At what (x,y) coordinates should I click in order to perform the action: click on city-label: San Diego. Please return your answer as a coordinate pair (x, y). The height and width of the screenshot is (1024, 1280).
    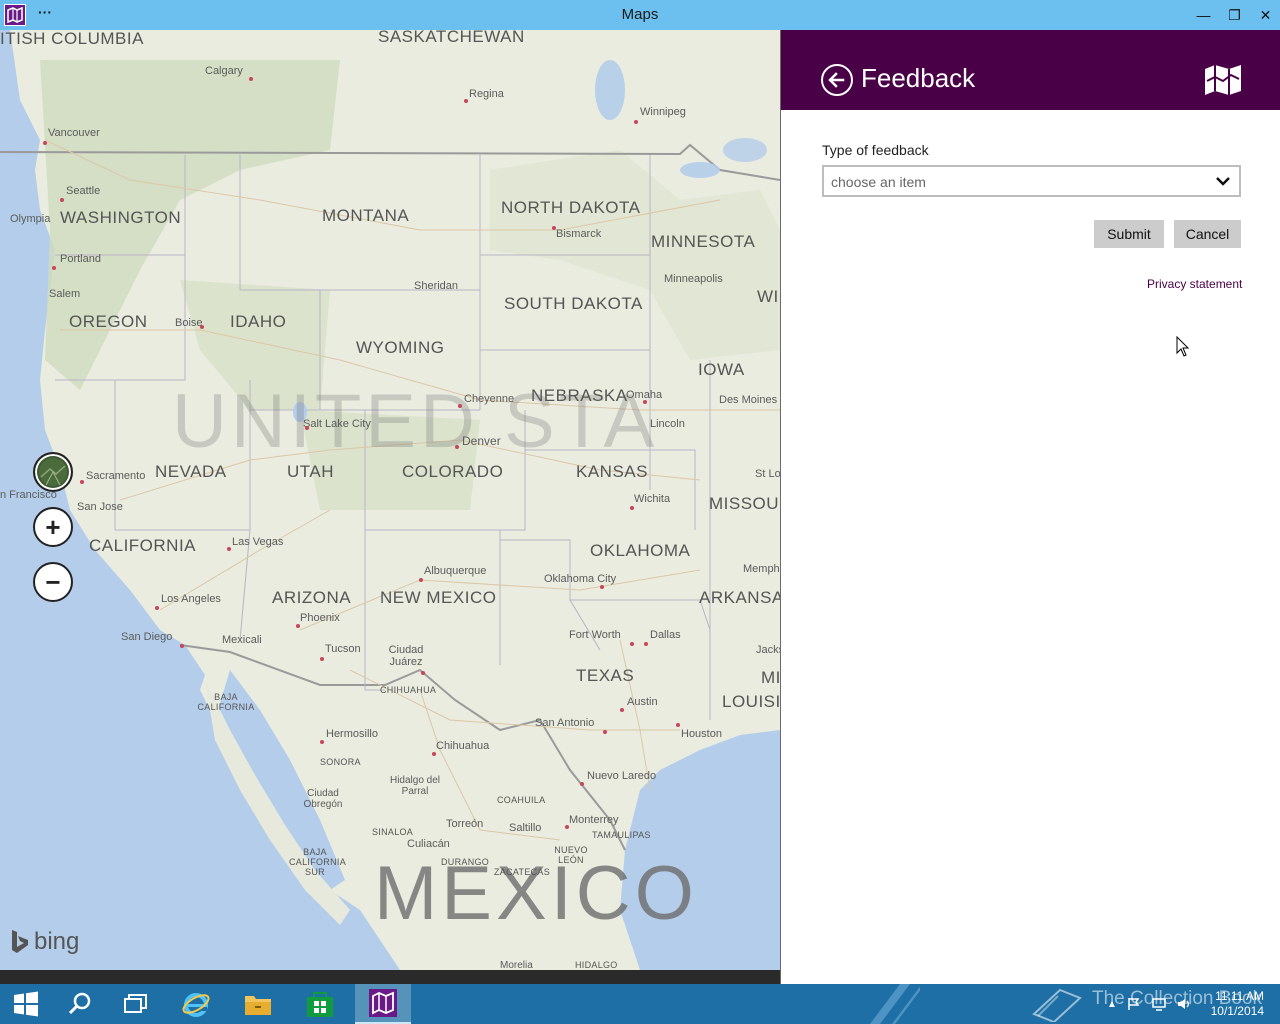
    Looking at the image, I should click on (147, 637).